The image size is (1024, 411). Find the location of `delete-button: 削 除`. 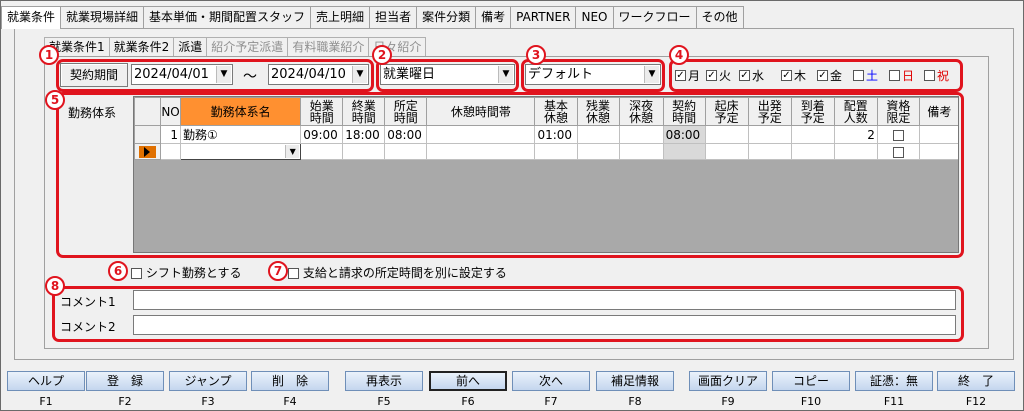

delete-button: 削 除 is located at coordinates (290, 381).